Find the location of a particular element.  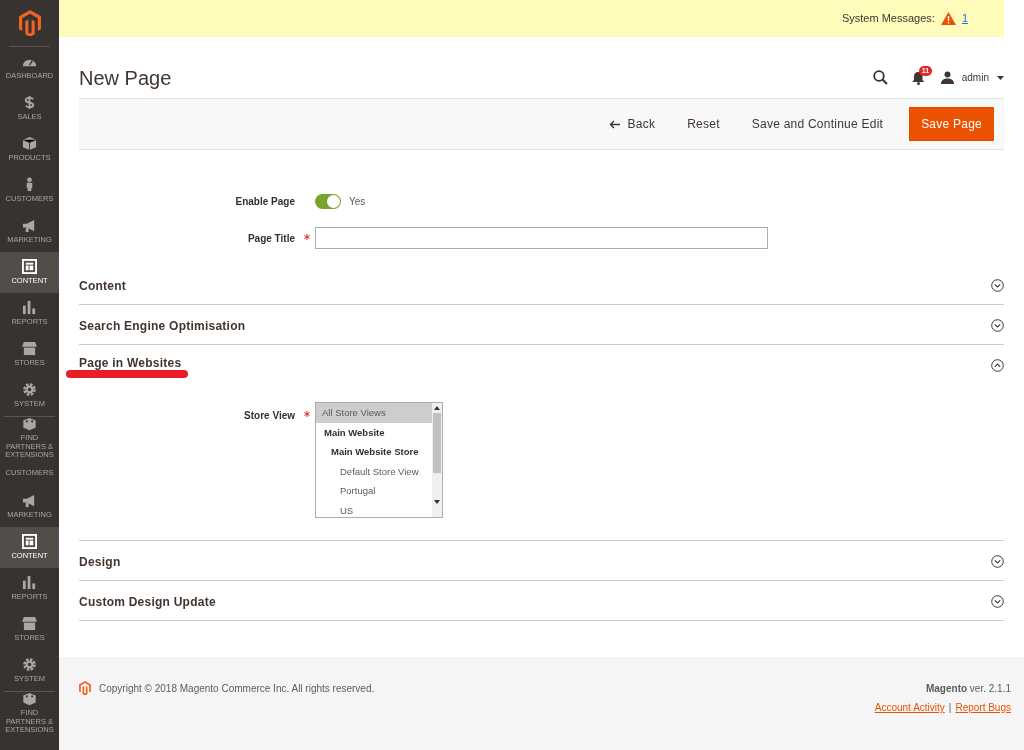

save-continue-button: Save and Continue Edit is located at coordinates (817, 124).